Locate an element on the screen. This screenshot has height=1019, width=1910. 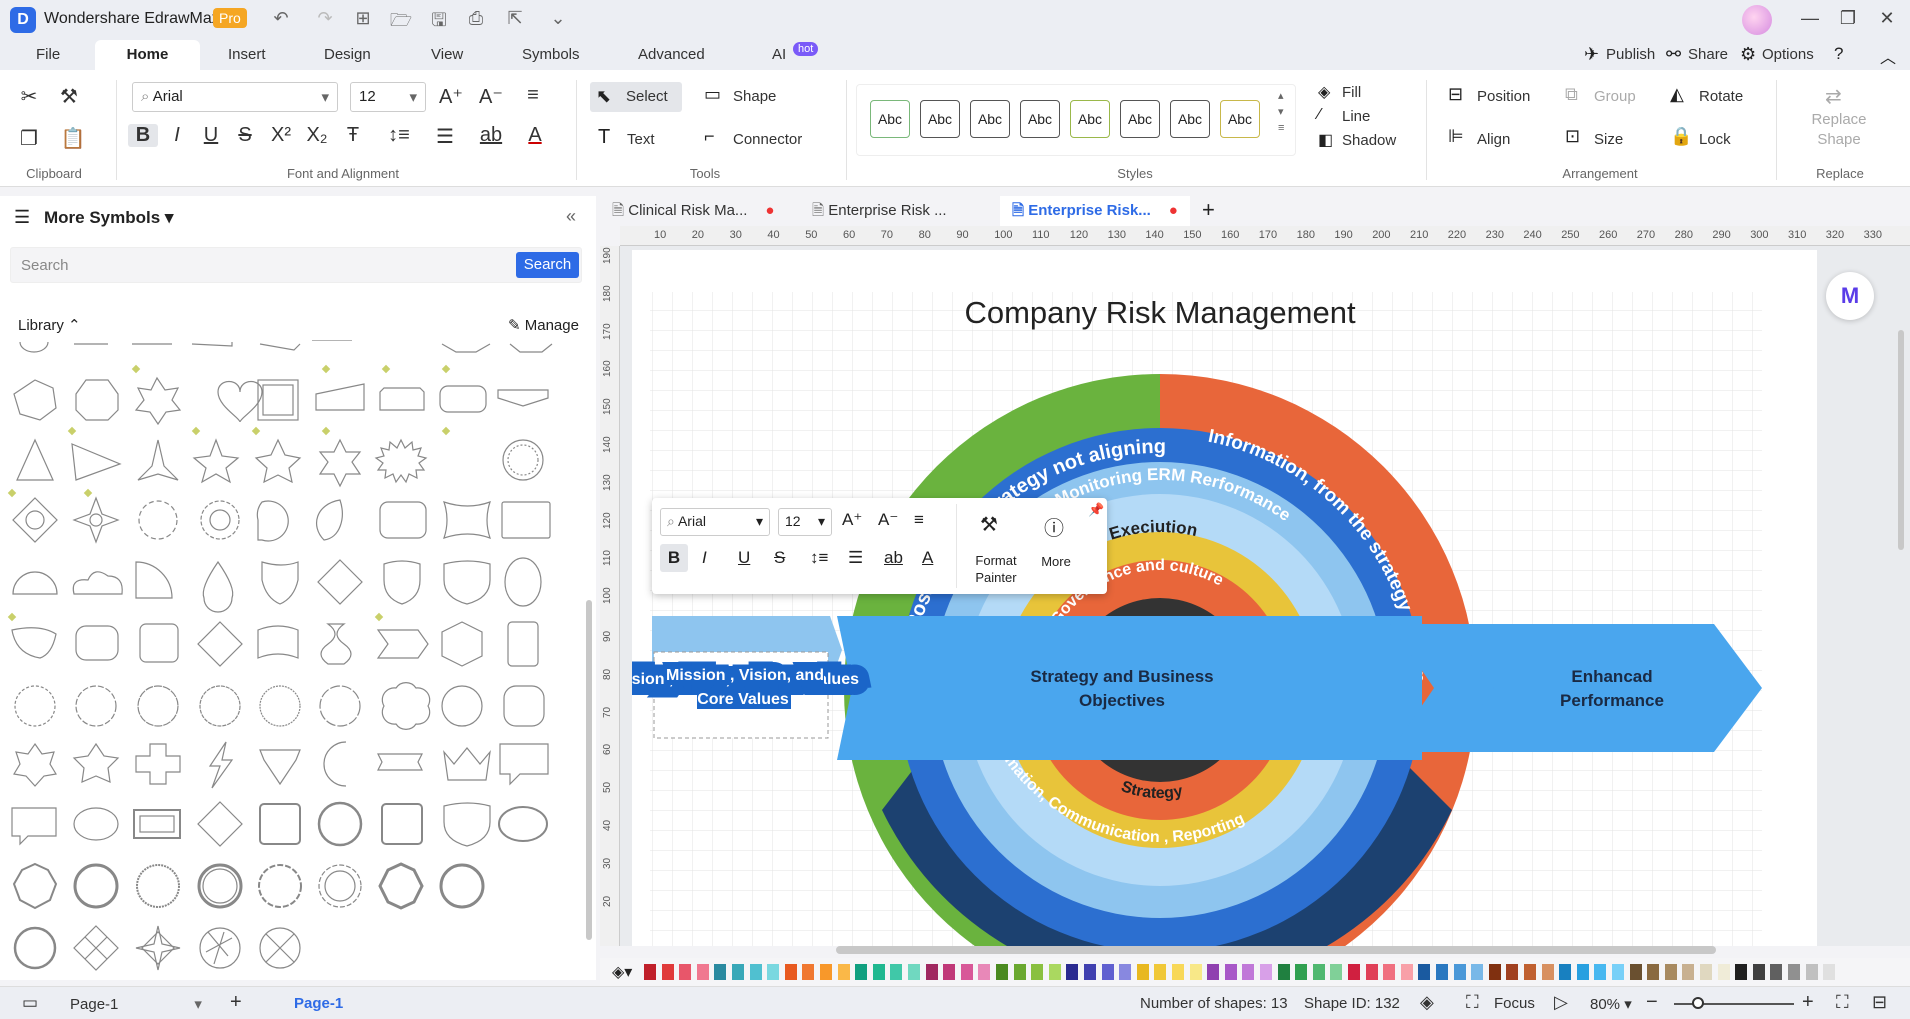
position-button: Position is located at coordinates (1503, 96).